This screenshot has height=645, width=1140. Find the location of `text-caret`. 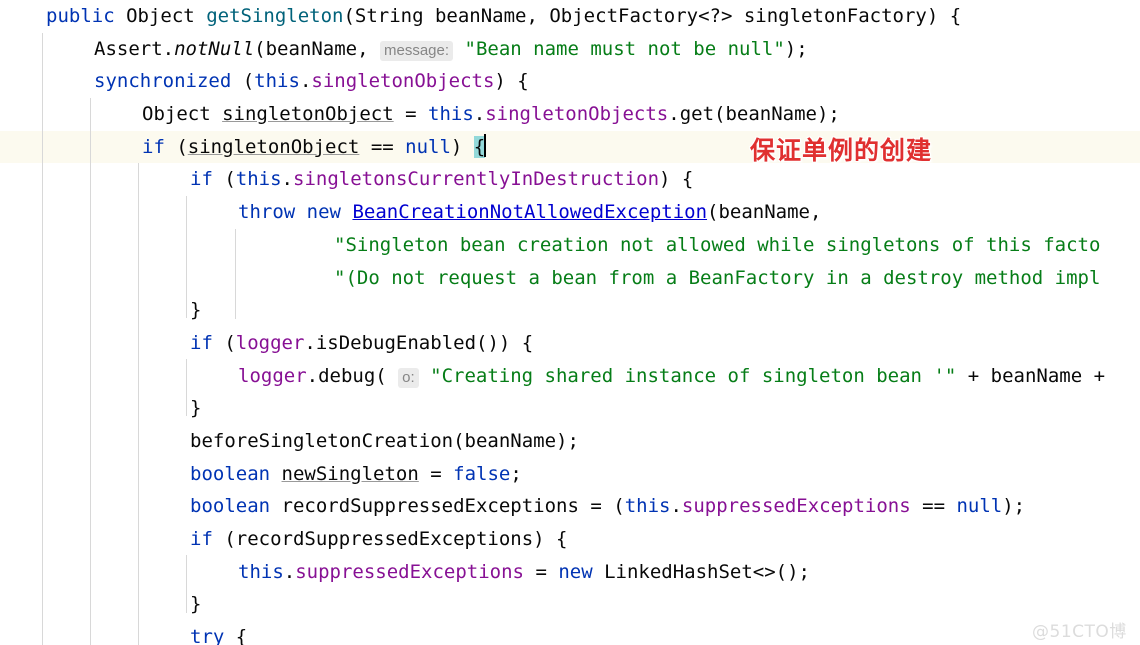

text-caret is located at coordinates (485, 145).